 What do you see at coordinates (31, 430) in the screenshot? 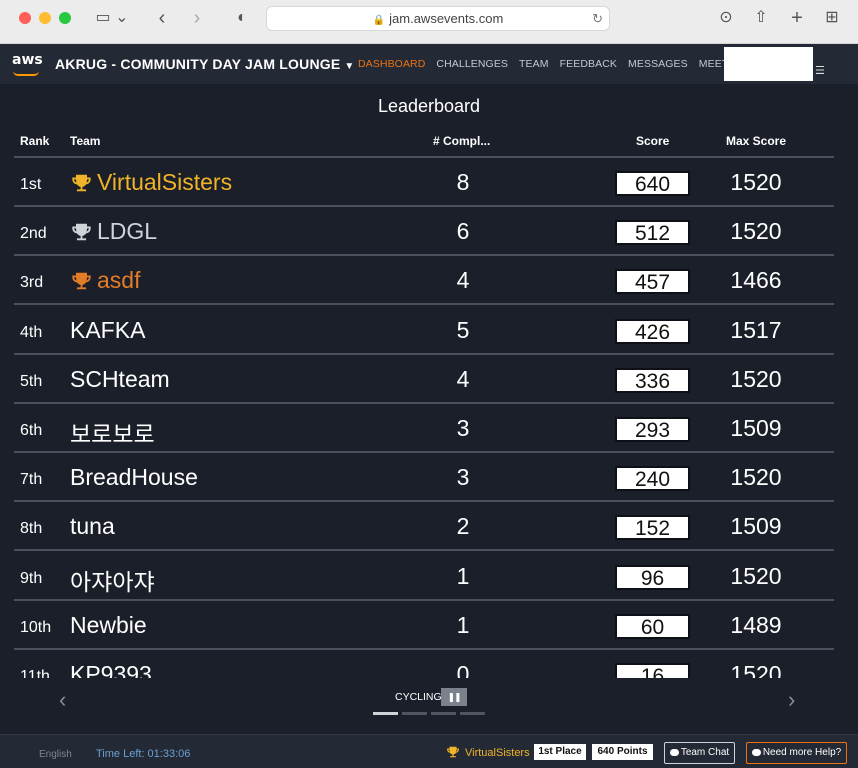
I see `rank-cell: 6th` at bounding box center [31, 430].